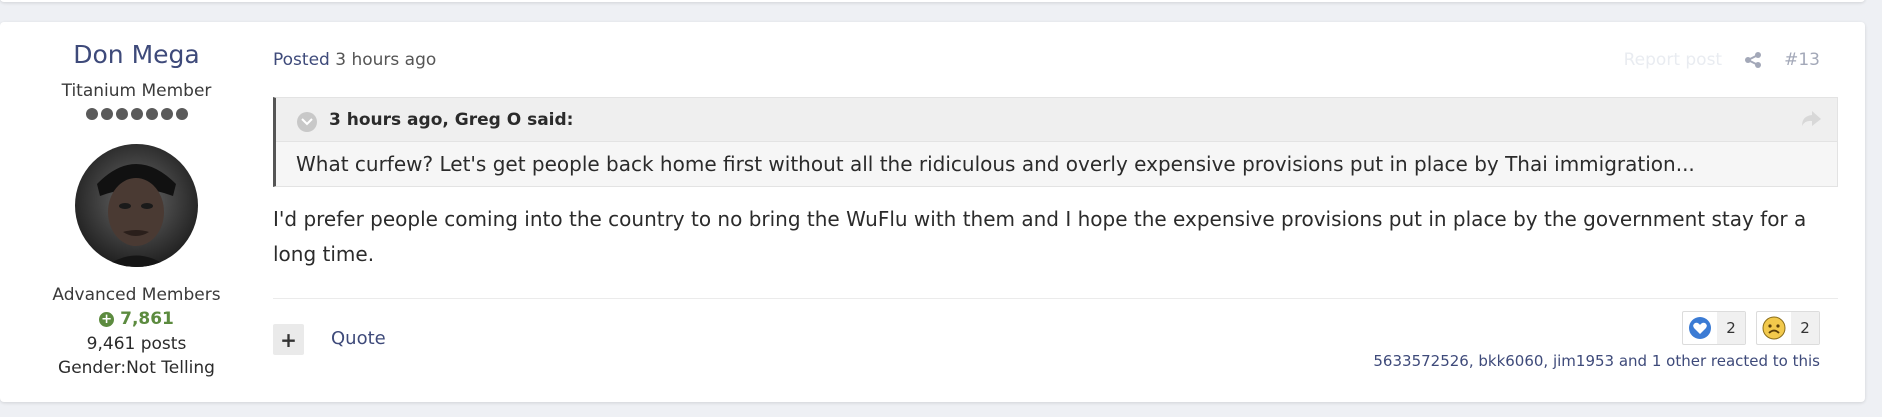 This screenshot has width=1882, height=417. I want to click on quote-button: Quote, so click(358, 338).